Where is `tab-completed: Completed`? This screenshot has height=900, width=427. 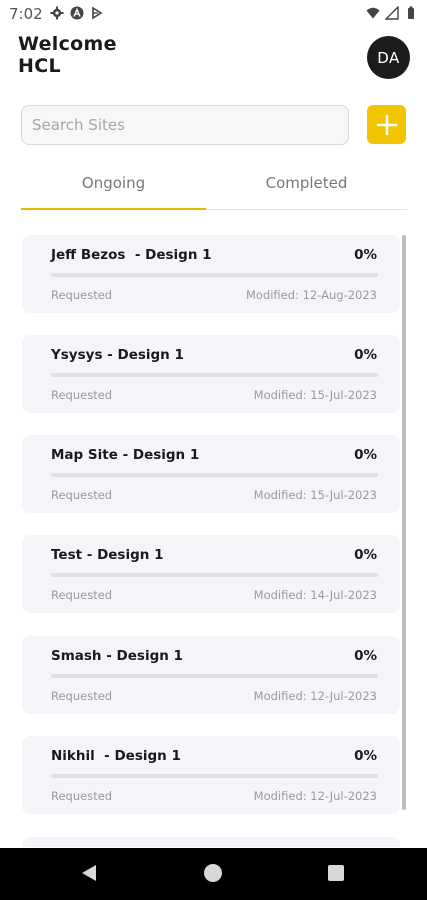 tab-completed: Completed is located at coordinates (306, 187).